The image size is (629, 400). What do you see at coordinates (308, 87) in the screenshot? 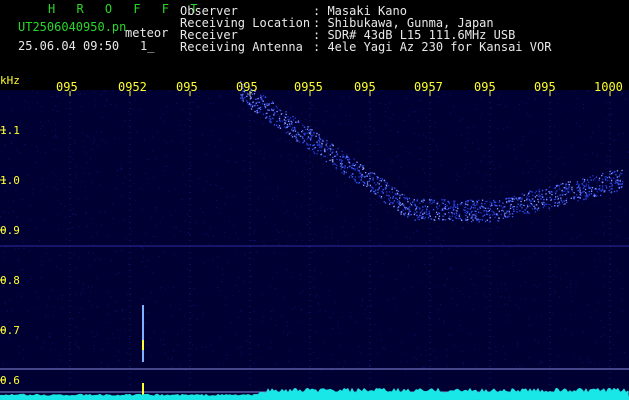
I see `time-tick: 0955` at bounding box center [308, 87].